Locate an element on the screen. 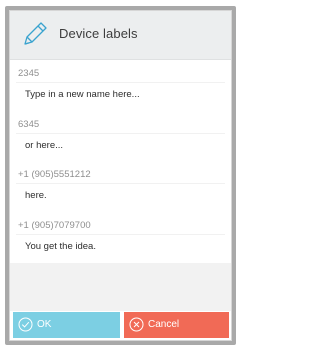 Image resolution: width=320 pixels, height=351 pixels. dialog-title: Device labels is located at coordinates (98, 33).